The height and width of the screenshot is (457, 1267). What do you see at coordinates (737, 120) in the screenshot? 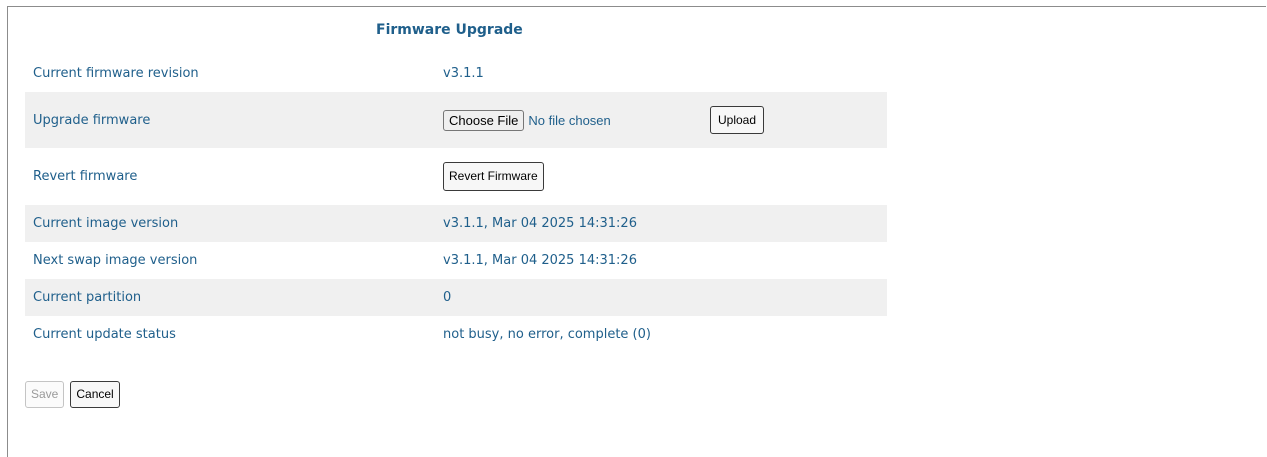
I see `upload-button: Upload` at bounding box center [737, 120].